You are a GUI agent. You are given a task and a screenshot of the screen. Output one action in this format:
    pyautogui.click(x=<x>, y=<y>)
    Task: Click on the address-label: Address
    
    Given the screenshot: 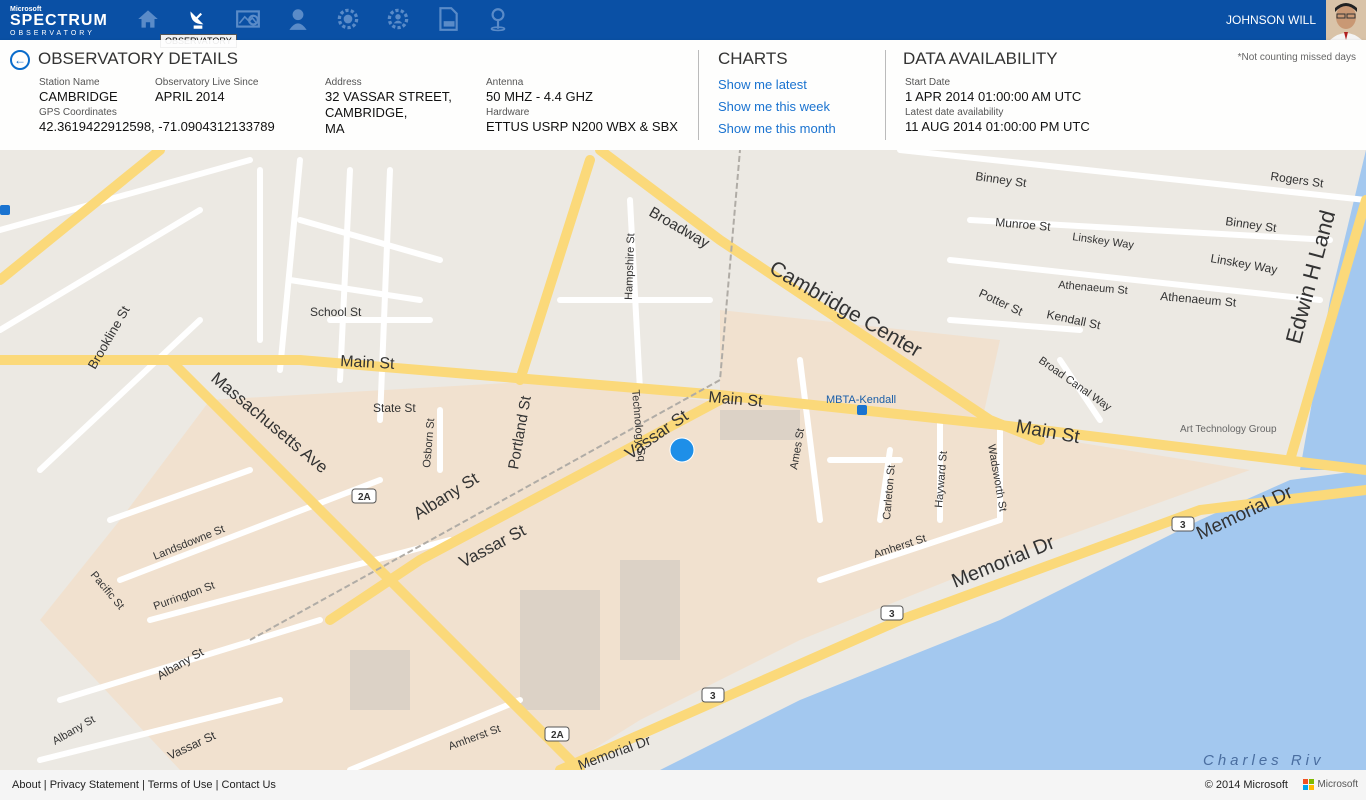 What is the action you would take?
    pyautogui.click(x=343, y=82)
    